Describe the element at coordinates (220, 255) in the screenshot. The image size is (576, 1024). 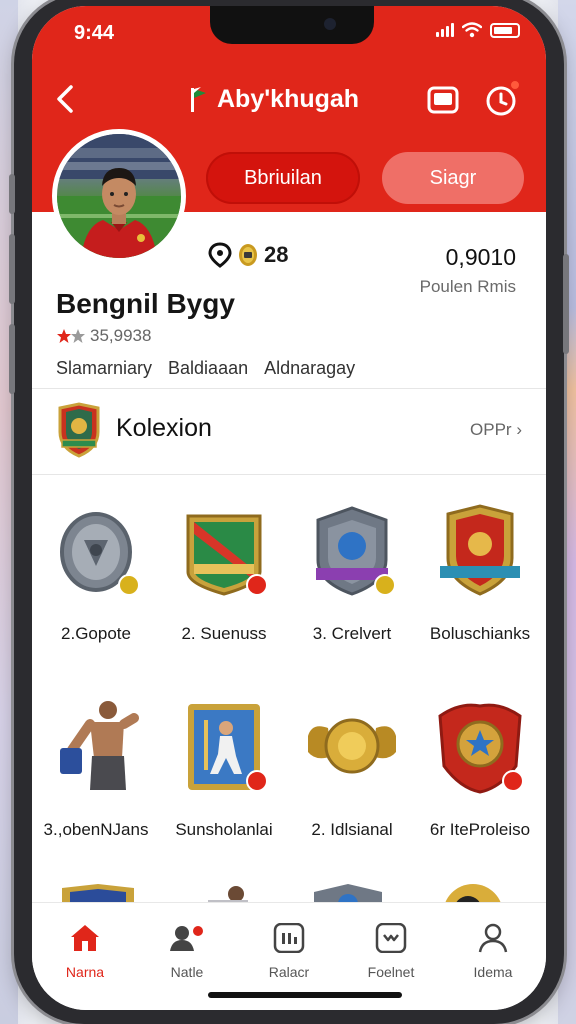
I see `location-pin-icon` at that location.